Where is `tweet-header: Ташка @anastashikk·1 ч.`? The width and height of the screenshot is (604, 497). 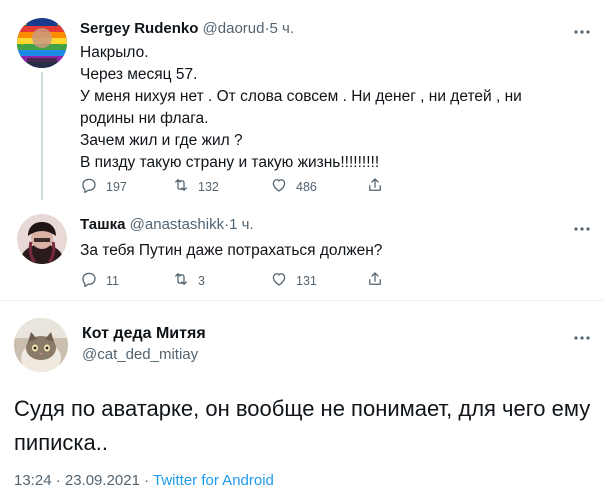 tweet-header: Ташка @anastashikk·1 ч. is located at coordinates (167, 225).